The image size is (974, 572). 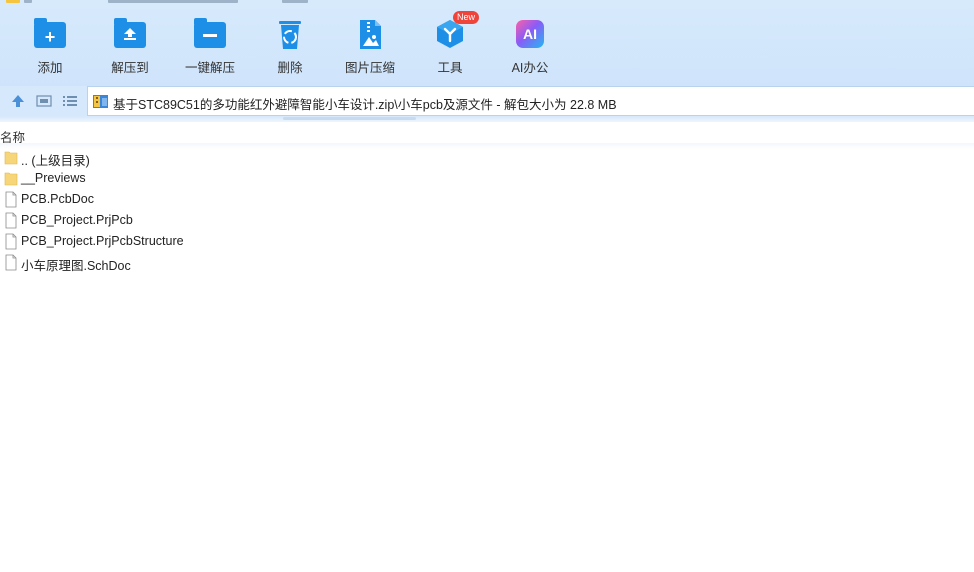 I want to click on delete-button: 删除, so click(x=290, y=47).